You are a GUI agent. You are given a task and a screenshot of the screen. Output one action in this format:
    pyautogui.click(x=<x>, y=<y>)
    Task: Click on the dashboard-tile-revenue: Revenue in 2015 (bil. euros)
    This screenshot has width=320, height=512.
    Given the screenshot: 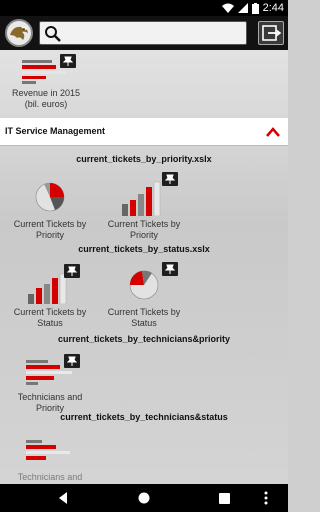 What is the action you would take?
    pyautogui.click(x=46, y=82)
    